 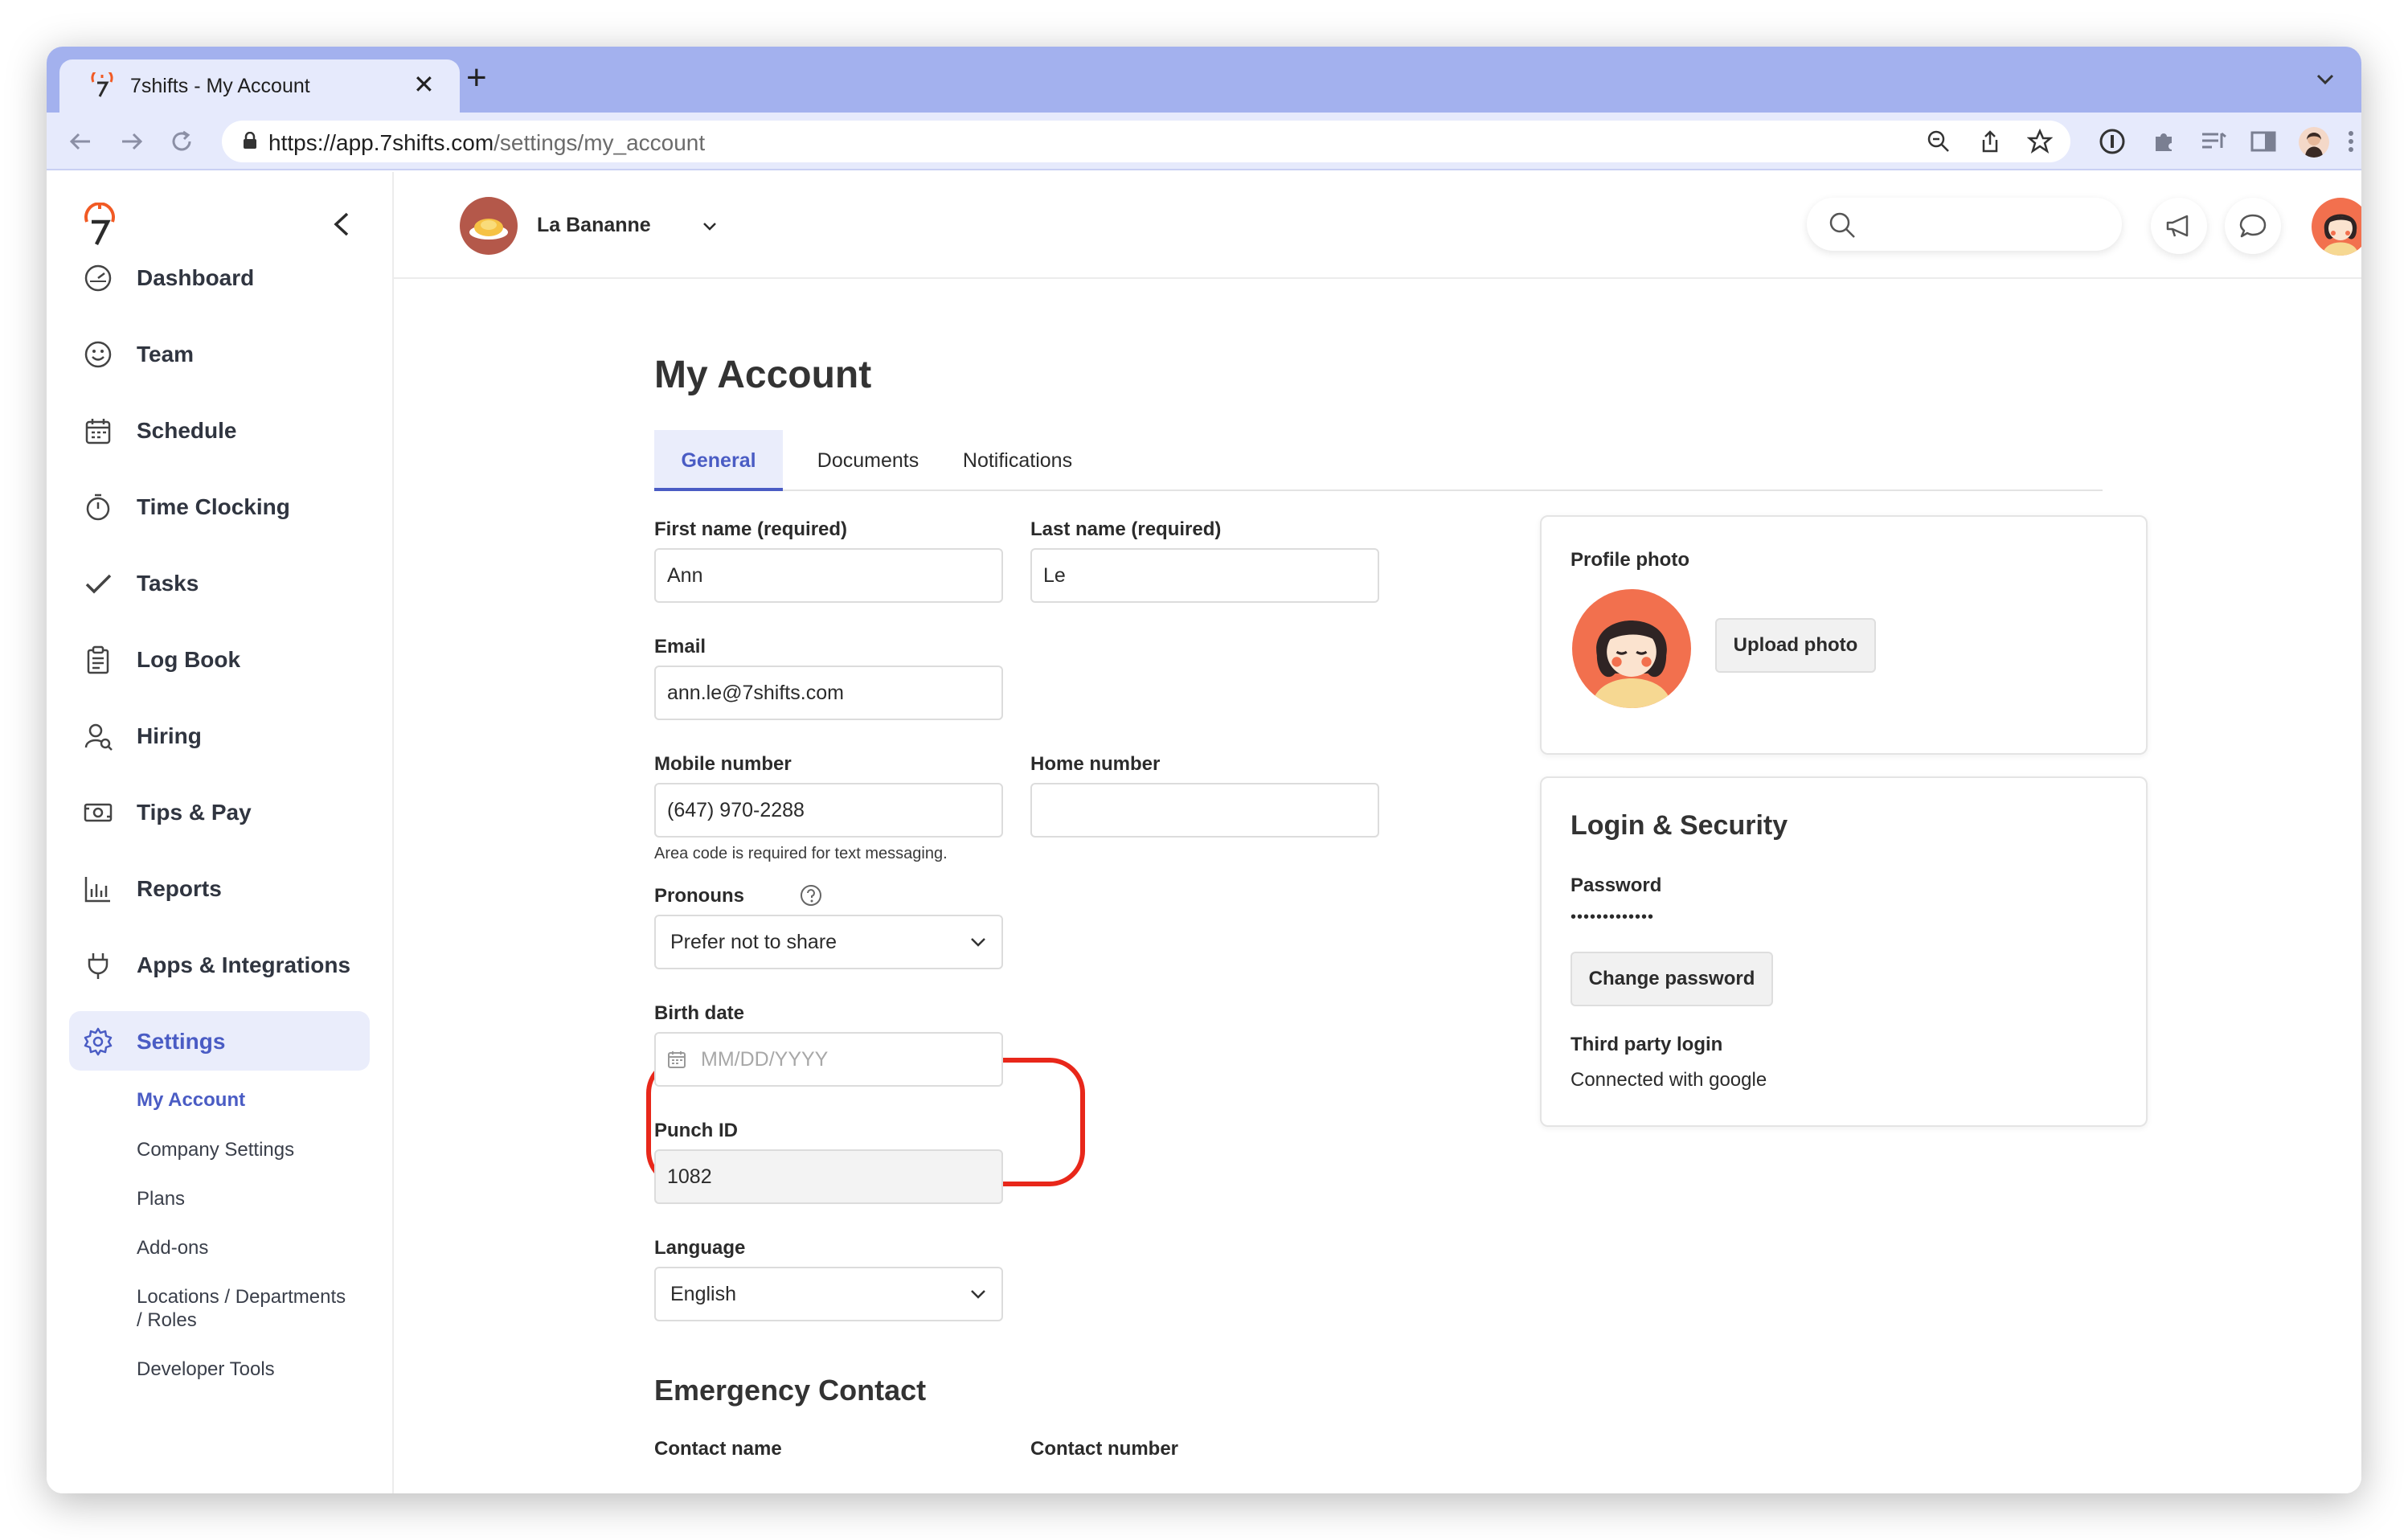 I want to click on share-icon, so click(x=1990, y=141).